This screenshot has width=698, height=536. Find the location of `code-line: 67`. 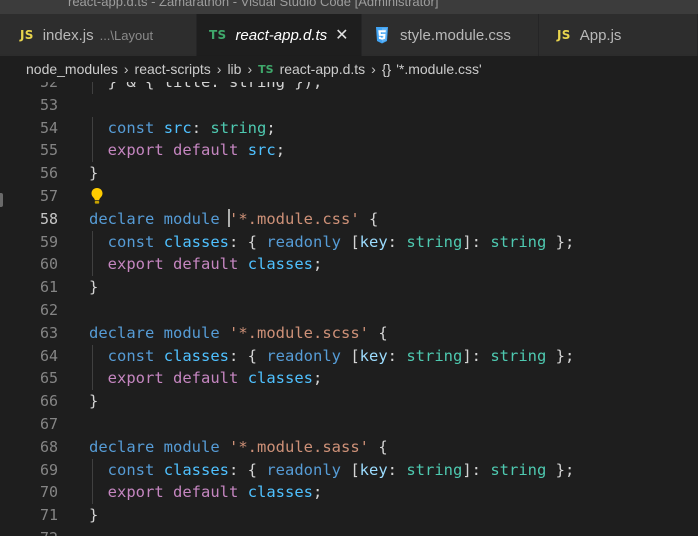

code-line: 67 is located at coordinates (349, 424).